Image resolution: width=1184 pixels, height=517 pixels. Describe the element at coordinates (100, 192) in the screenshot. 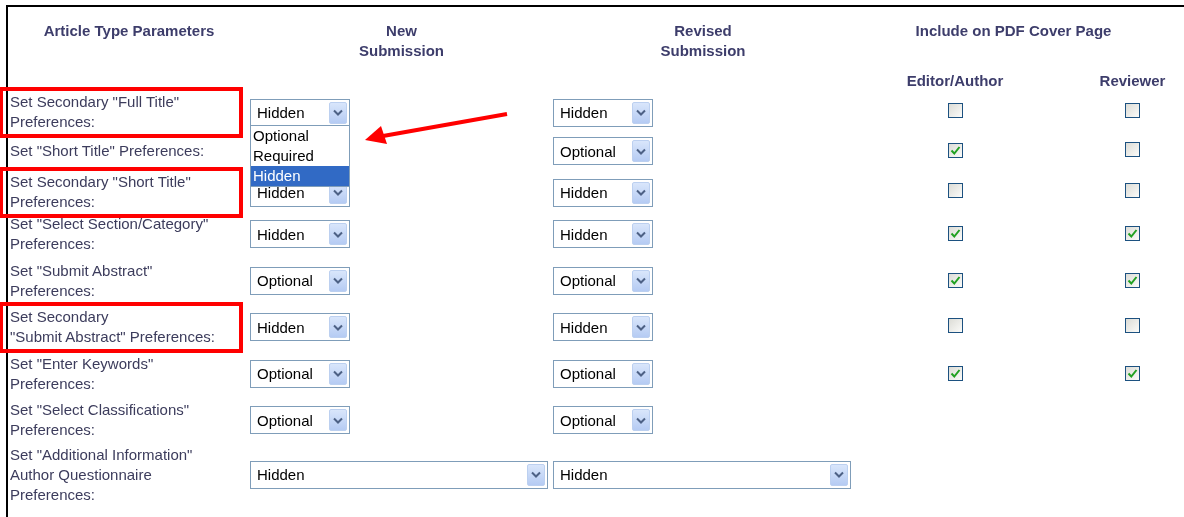

I see `row-label: Set Secondary "Short Title" Preferences:` at that location.